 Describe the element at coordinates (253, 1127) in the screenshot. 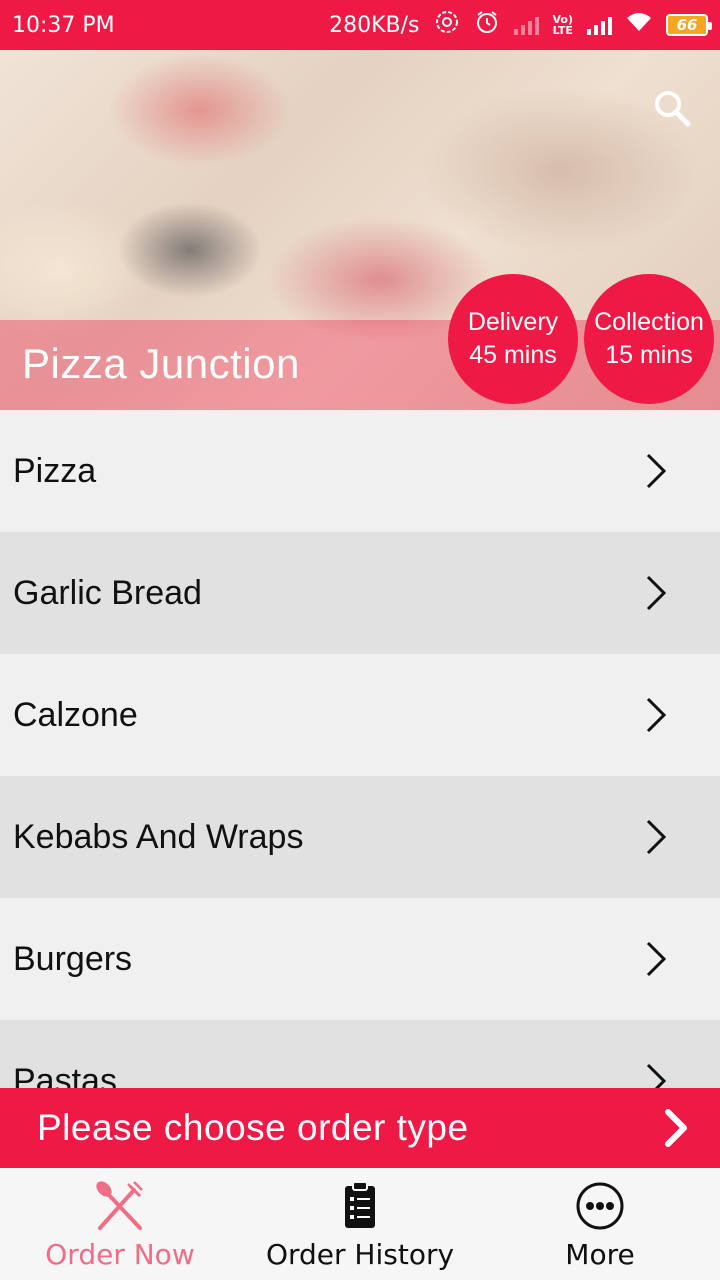

I see `order-type-label: Please choose order type` at that location.